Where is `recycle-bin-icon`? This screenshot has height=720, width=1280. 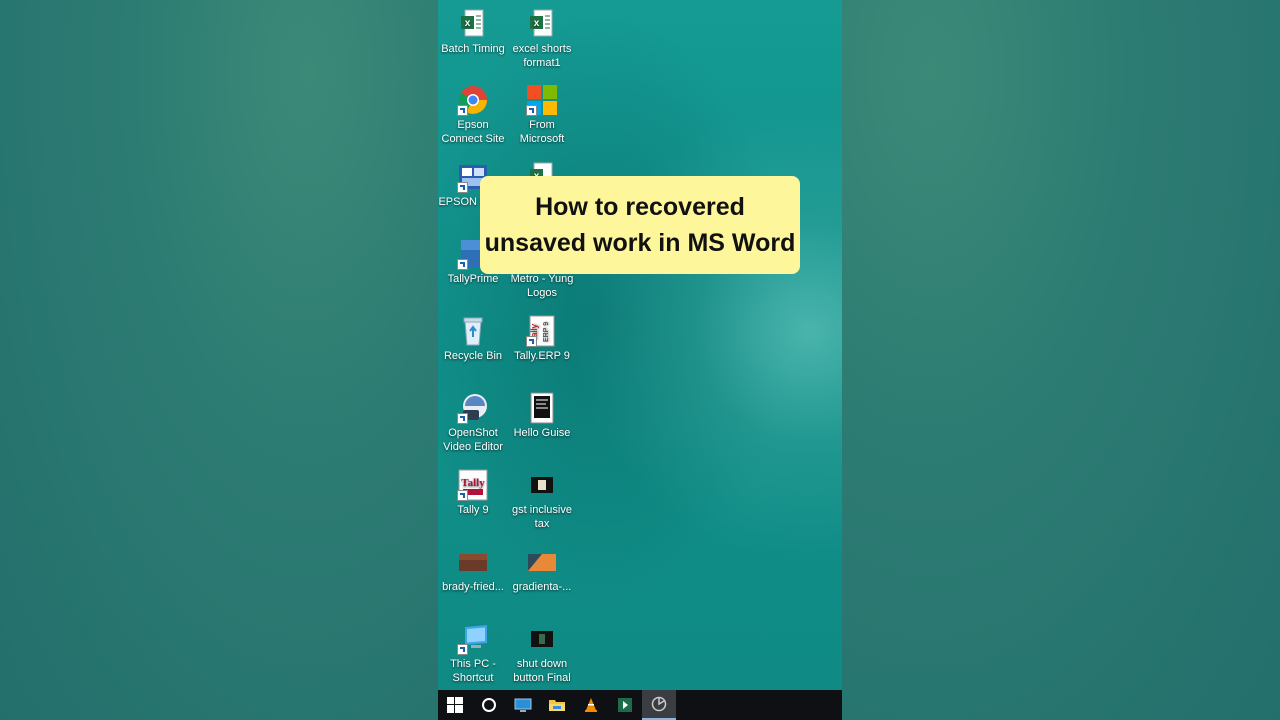 recycle-bin-icon is located at coordinates (473, 331).